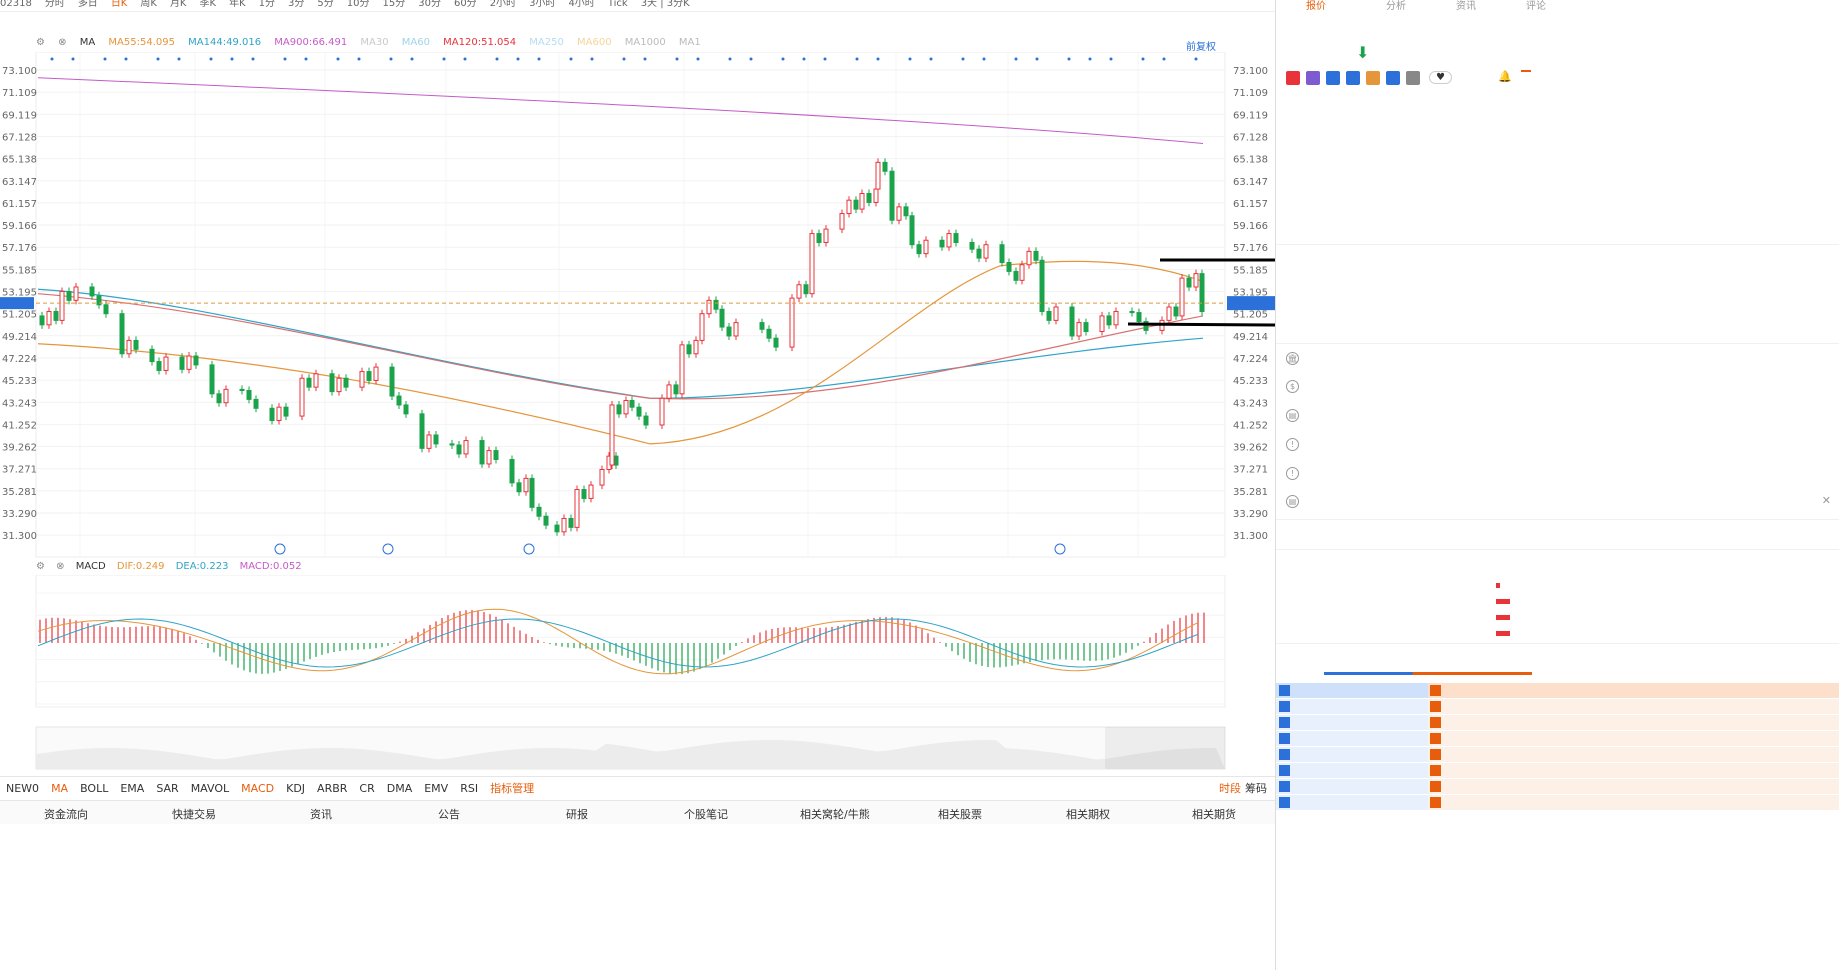  What do you see at coordinates (332, 788) in the screenshot?
I see `indicator-tab-8: ARBR` at bounding box center [332, 788].